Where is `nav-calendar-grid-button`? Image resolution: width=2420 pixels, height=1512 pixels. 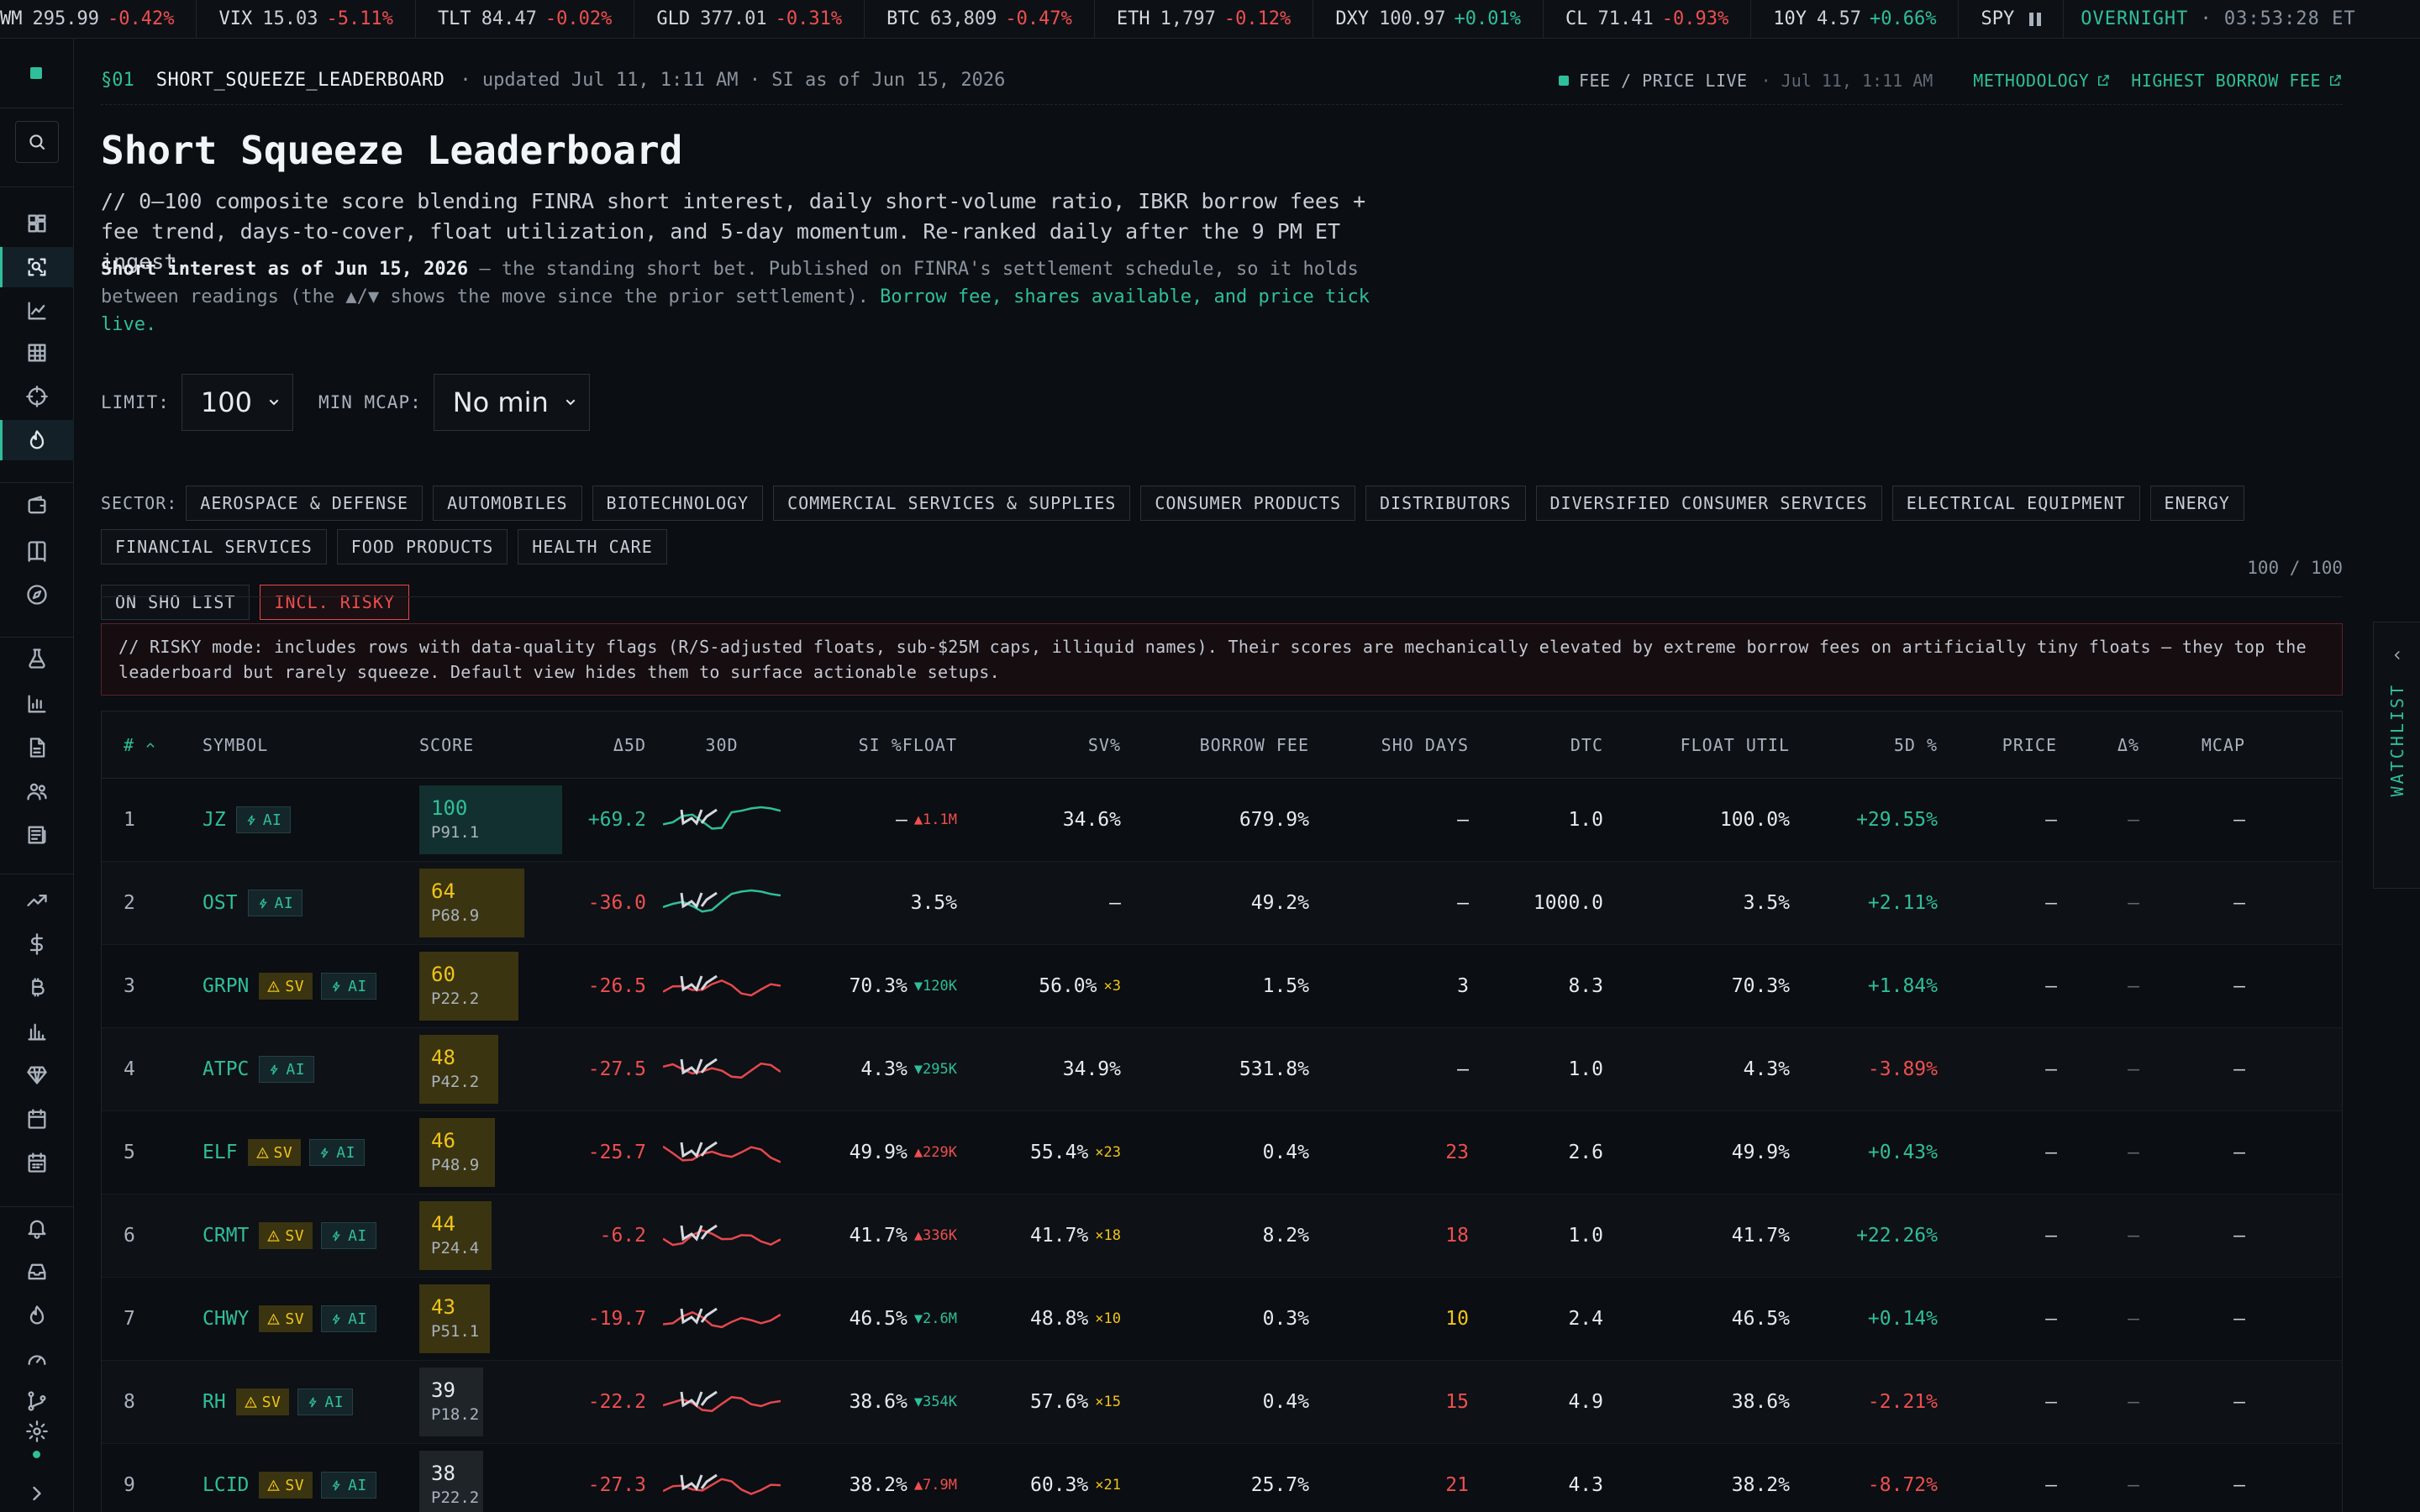 nav-calendar-grid-button is located at coordinates (37, 1162).